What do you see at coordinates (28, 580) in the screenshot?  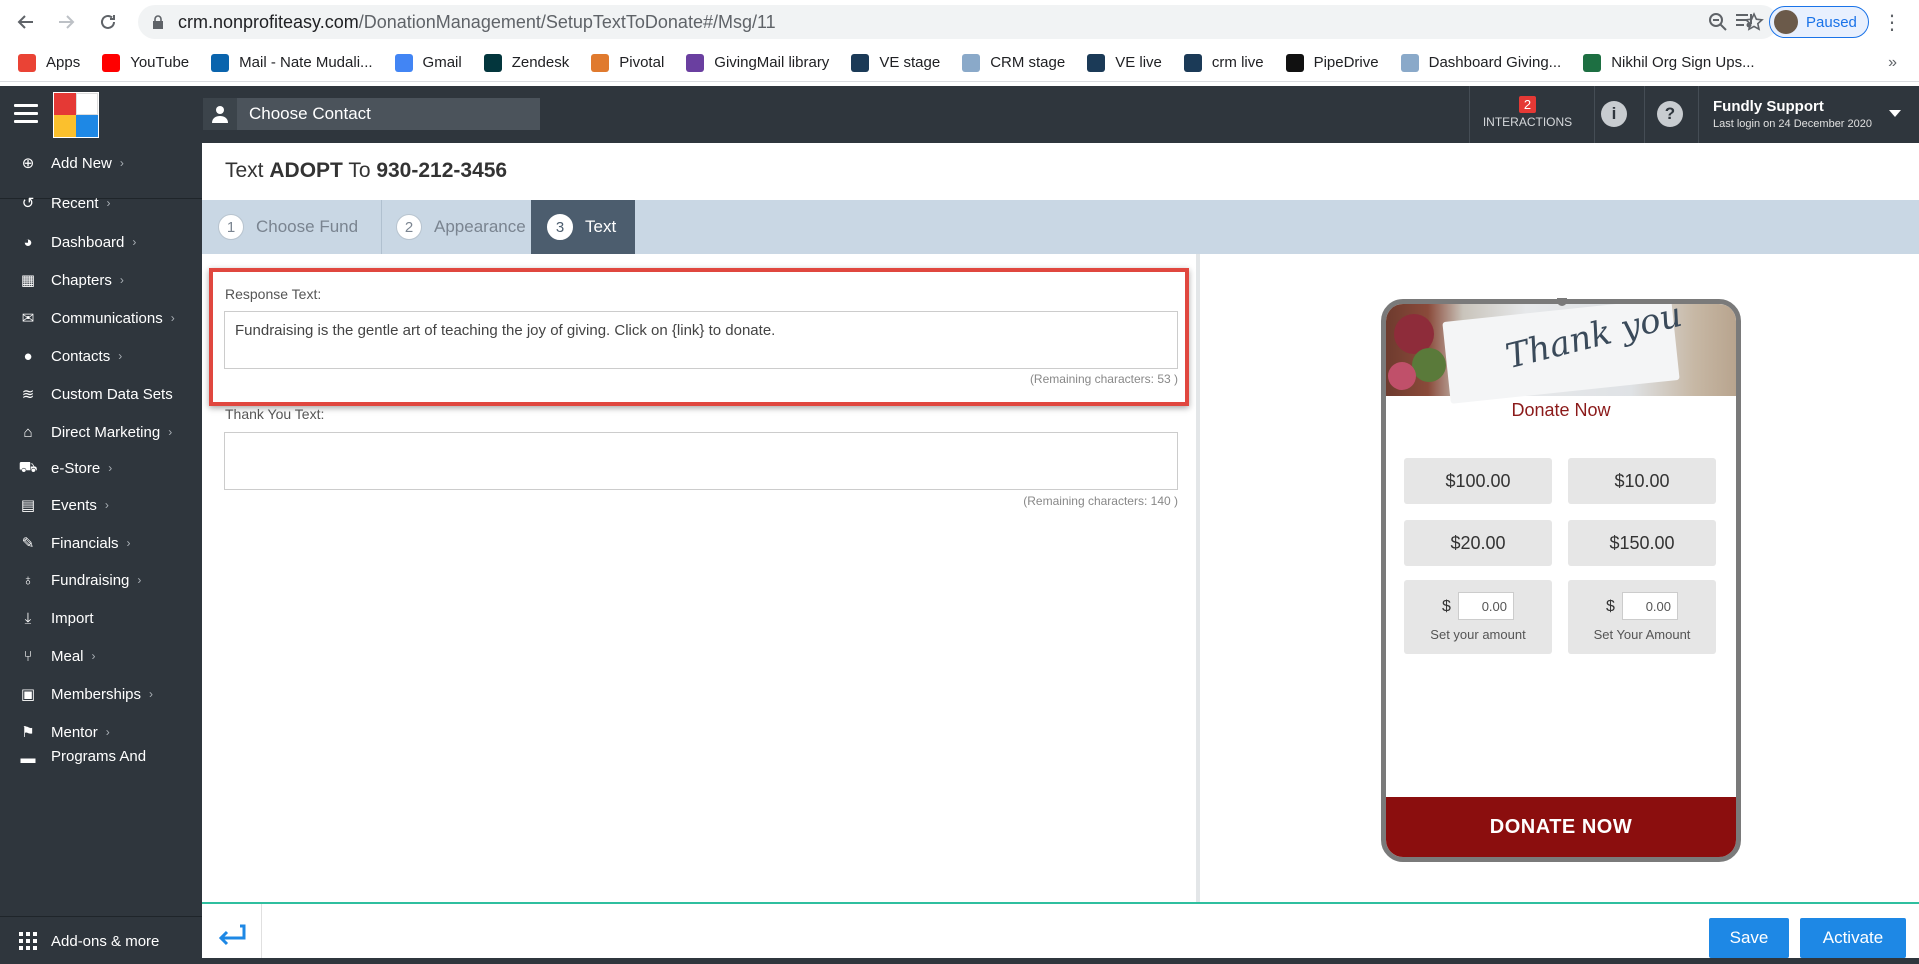 I see `money-bag-icon: ♁` at bounding box center [28, 580].